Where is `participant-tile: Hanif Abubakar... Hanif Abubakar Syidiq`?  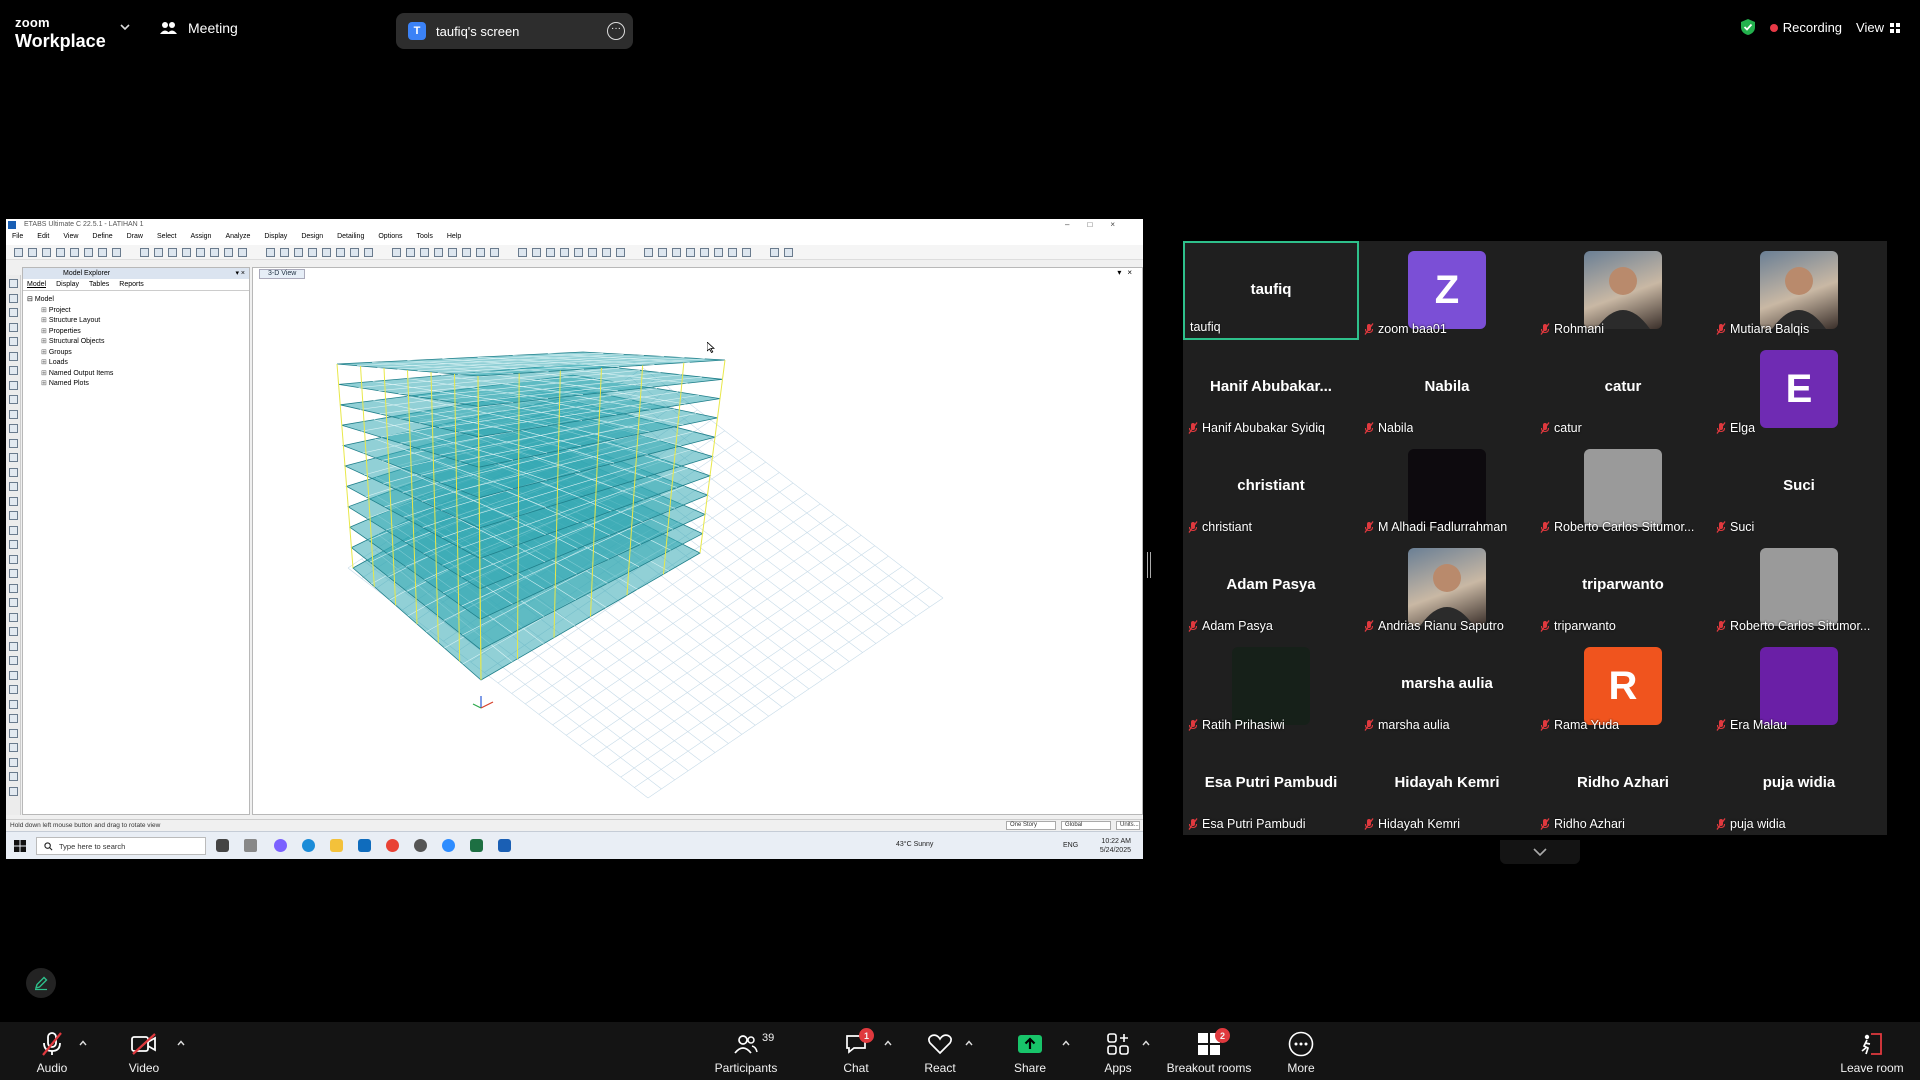 participant-tile: Hanif Abubakar... Hanif Abubakar Syidiq is located at coordinates (1271, 389).